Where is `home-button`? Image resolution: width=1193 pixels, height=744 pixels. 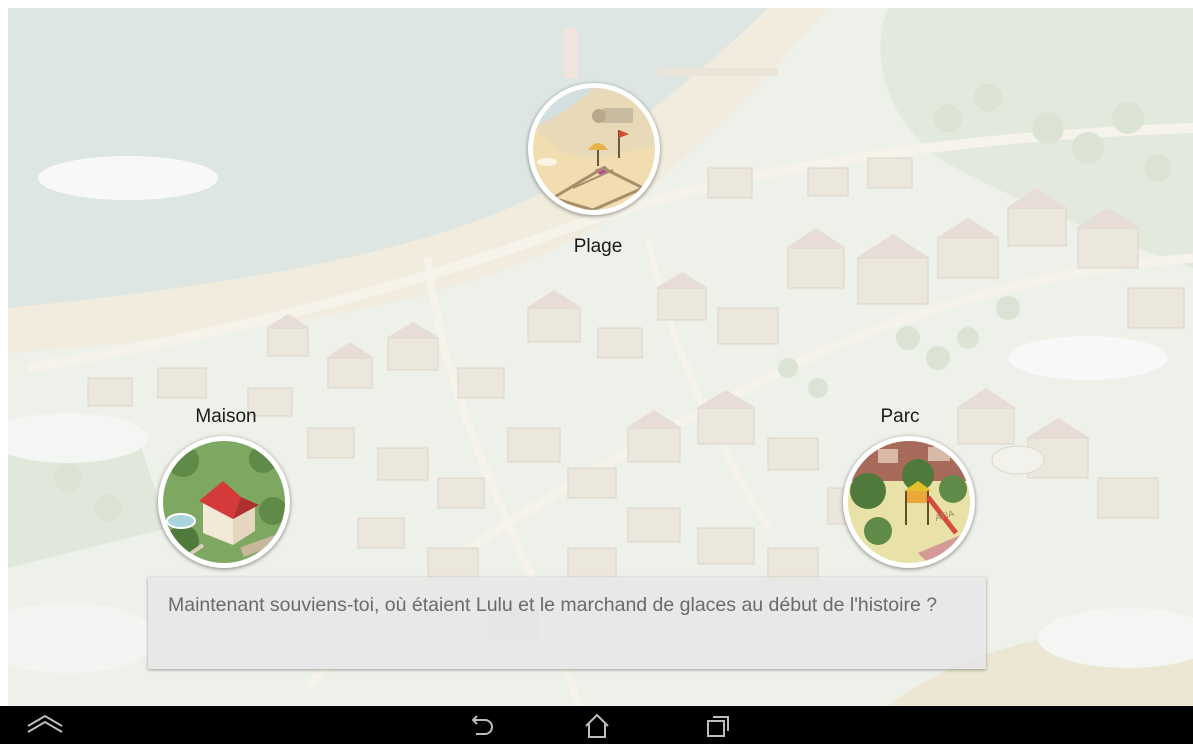 home-button is located at coordinates (597, 725).